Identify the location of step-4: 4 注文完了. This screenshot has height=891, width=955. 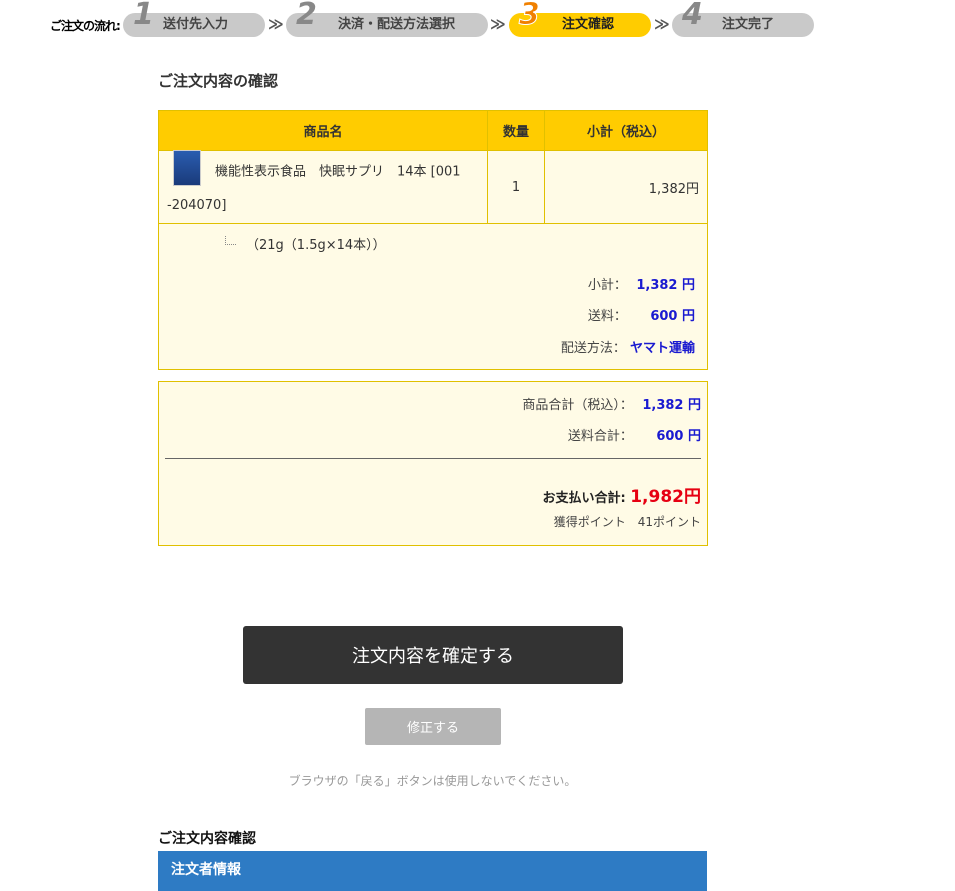
(743, 18).